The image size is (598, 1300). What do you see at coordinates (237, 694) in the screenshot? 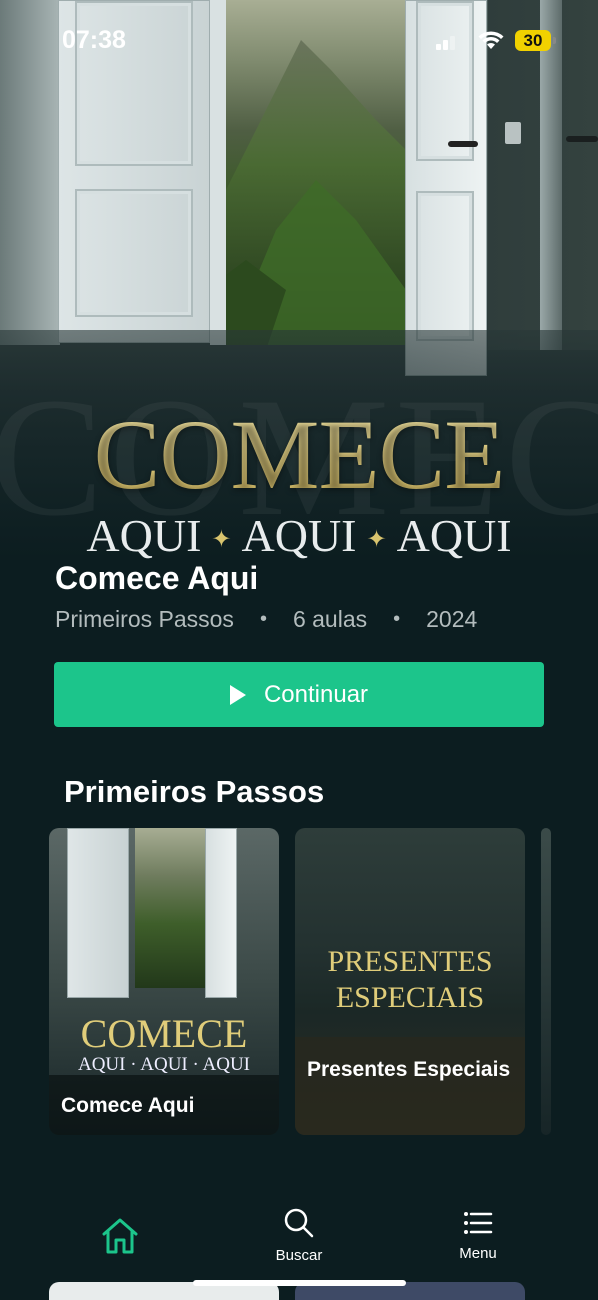
I see `play-icon` at bounding box center [237, 694].